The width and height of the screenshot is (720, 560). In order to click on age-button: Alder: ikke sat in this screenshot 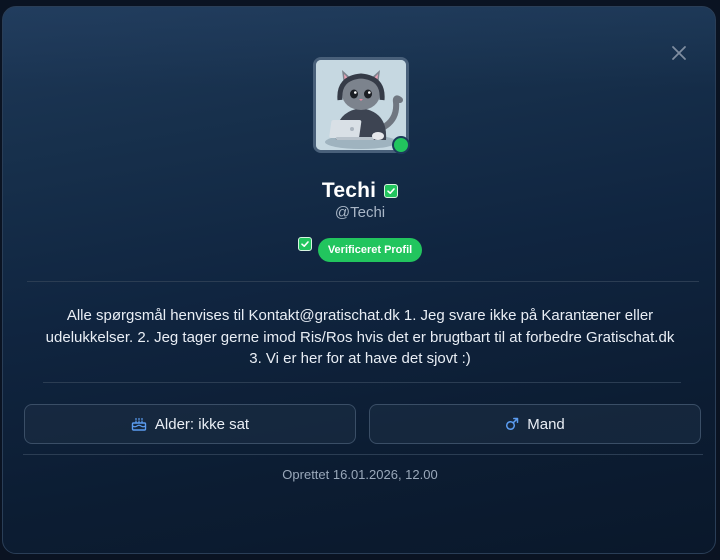, I will do `click(190, 424)`.